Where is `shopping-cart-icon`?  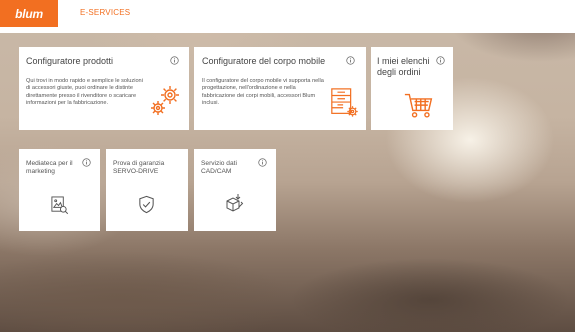
shopping-cart-icon is located at coordinates (418, 105).